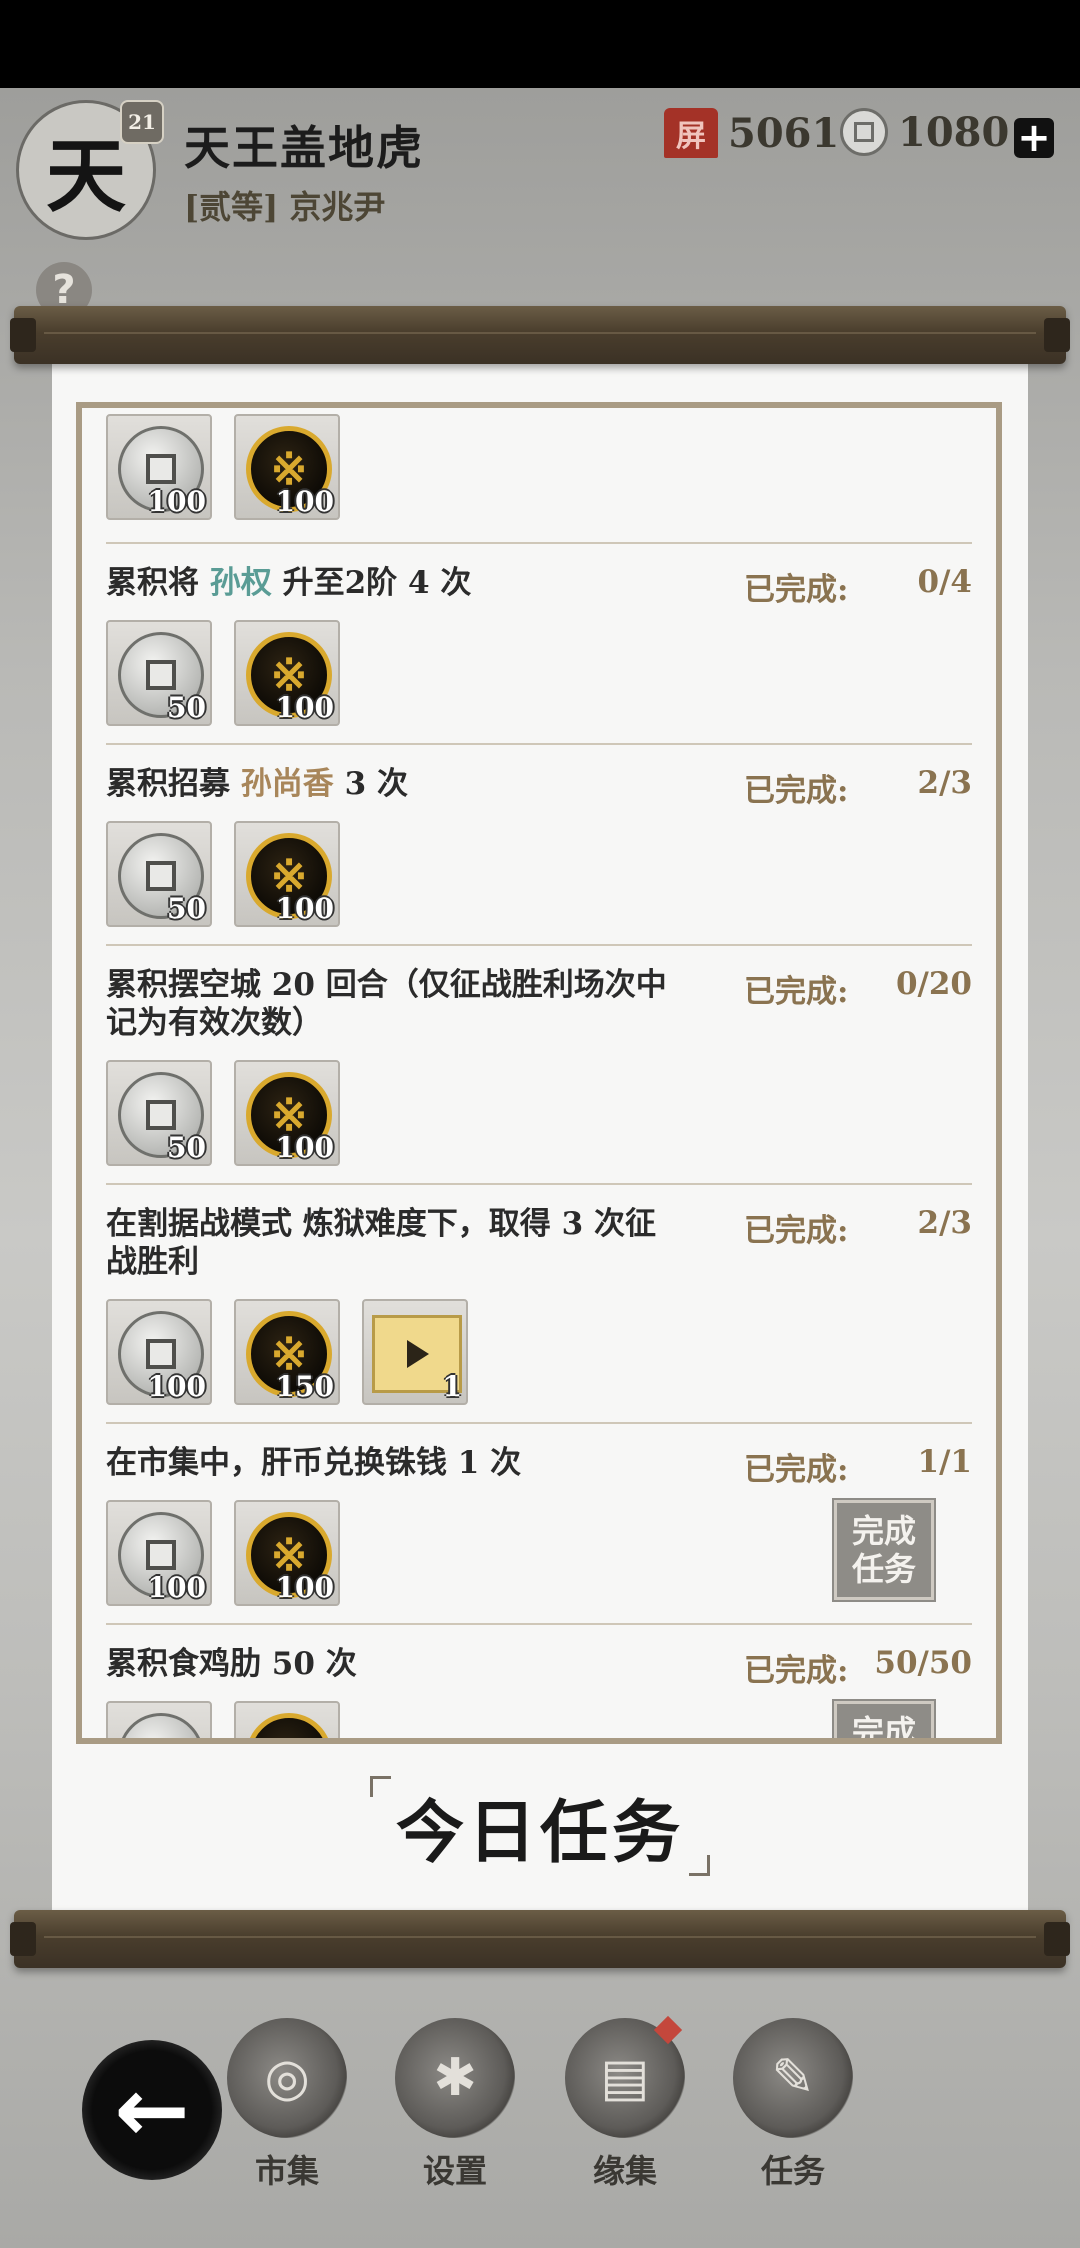  I want to click on task-description: 累积招募 孙尚香 3 次, so click(257, 784).